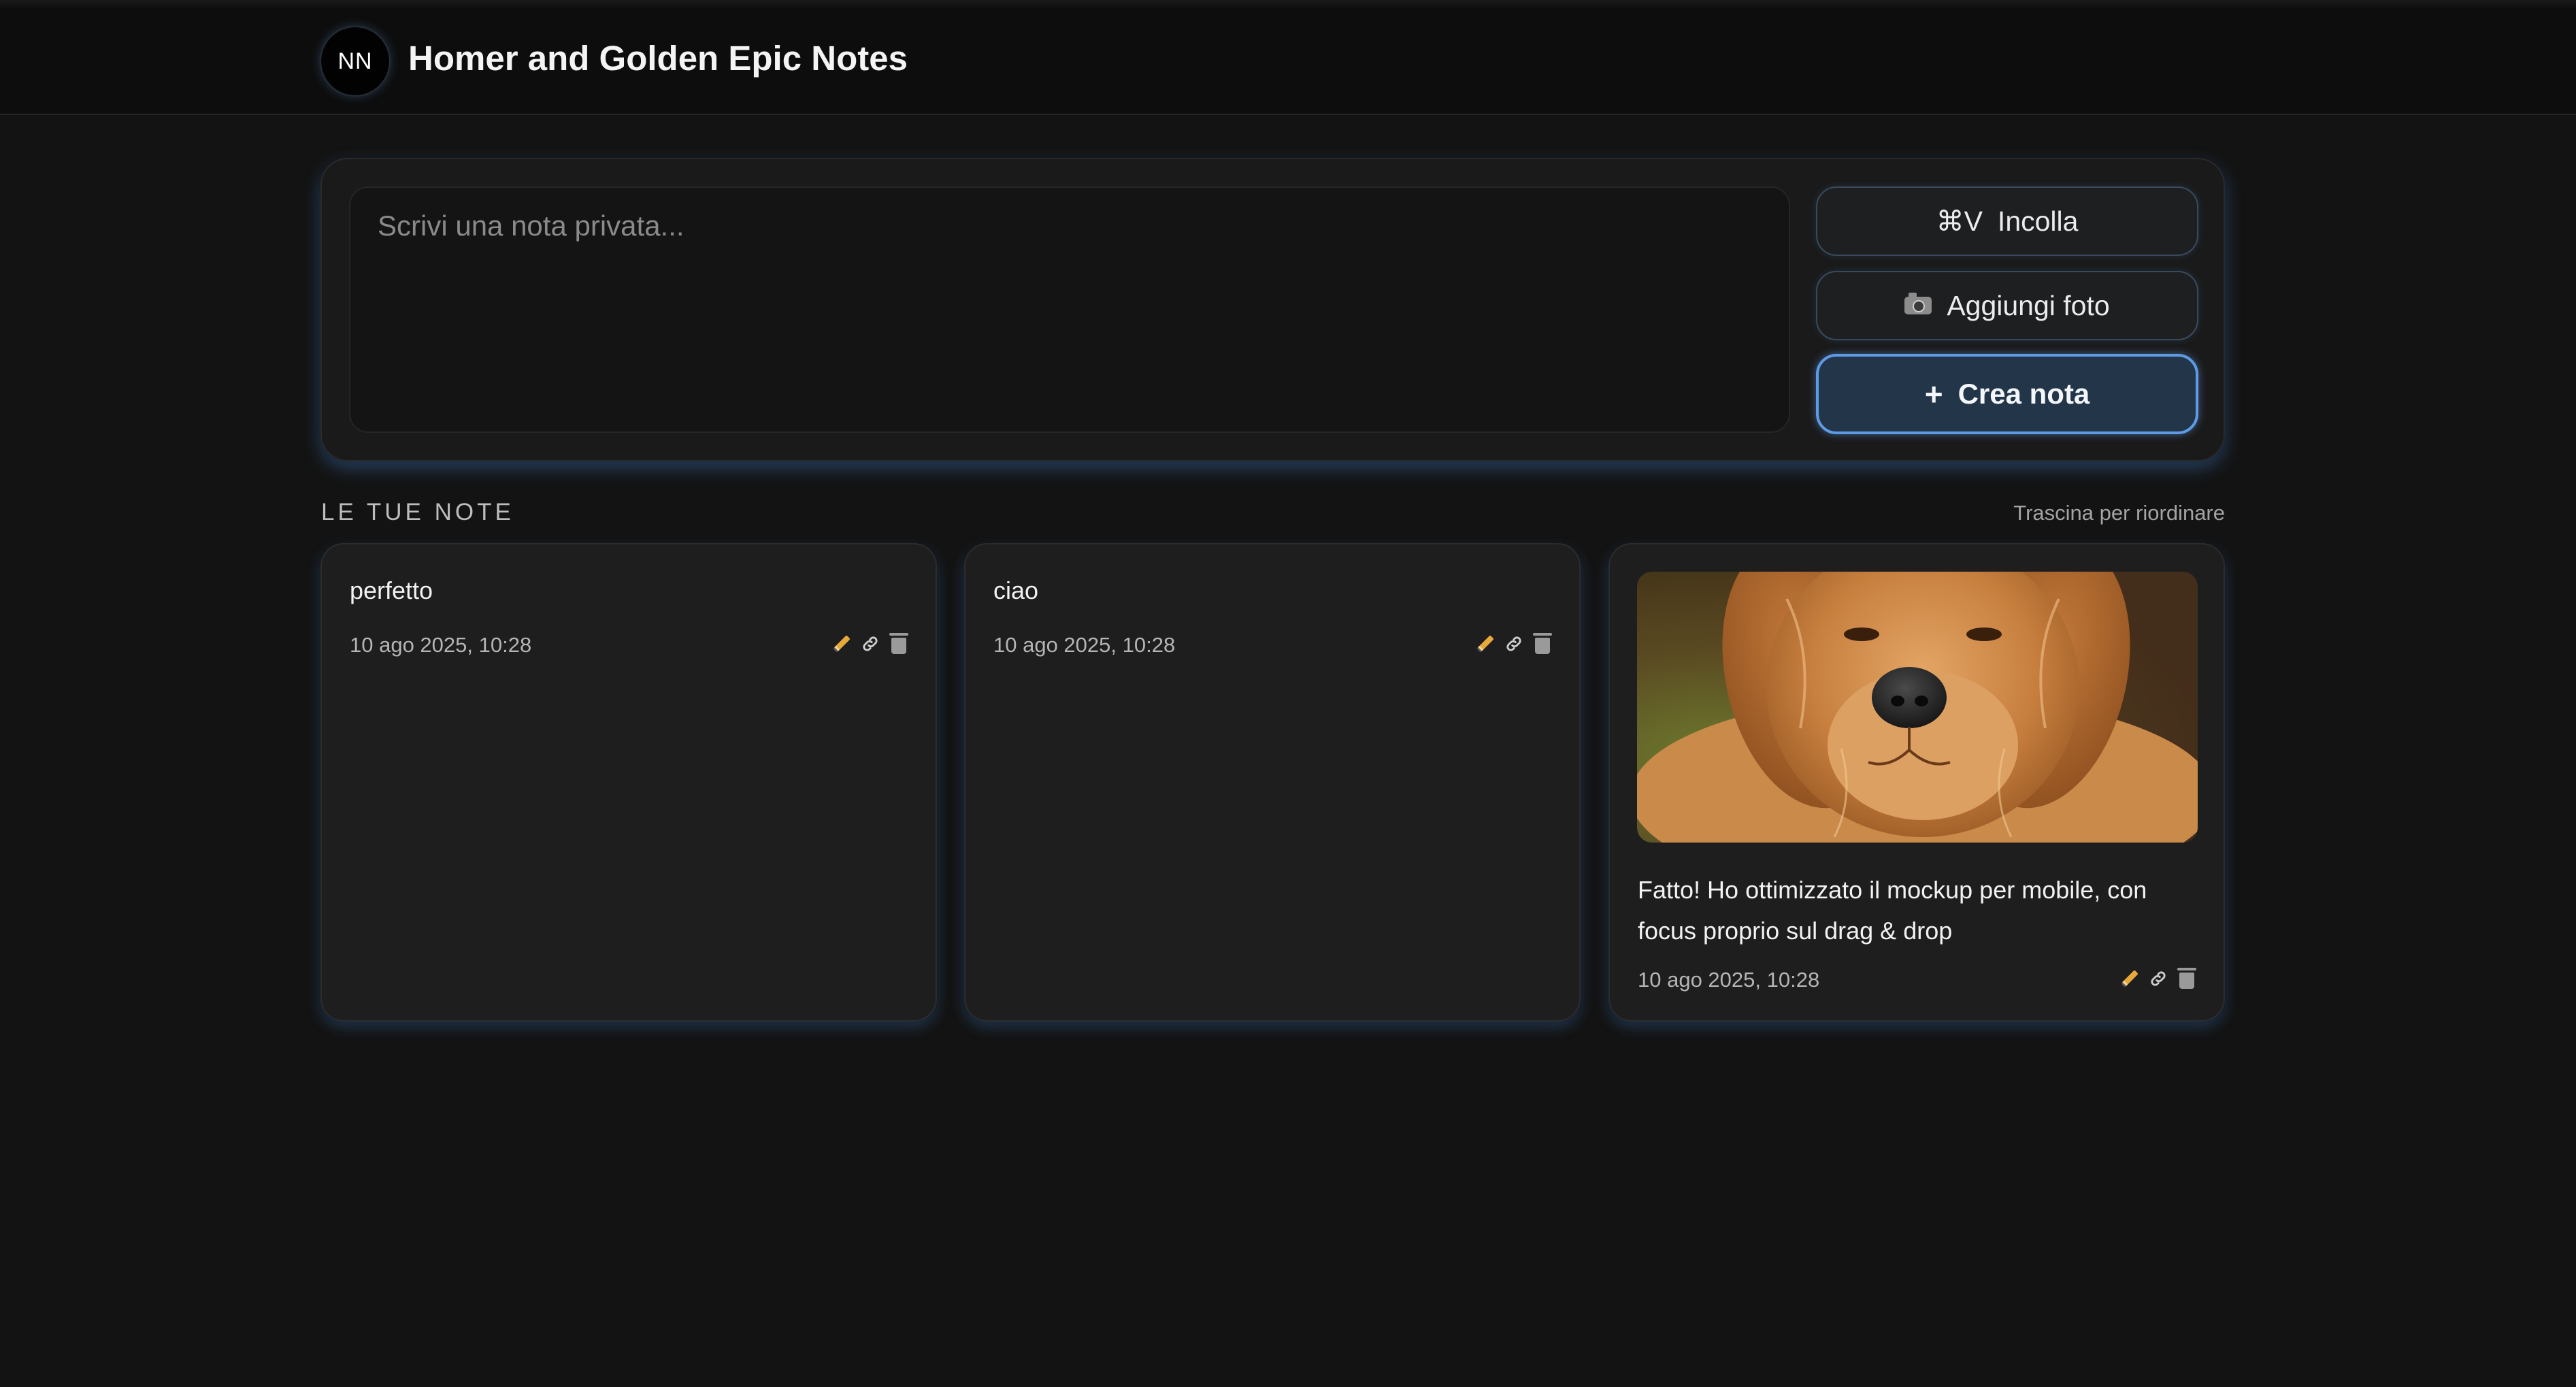  What do you see at coordinates (1016, 590) in the screenshot?
I see `note-text: ciao` at bounding box center [1016, 590].